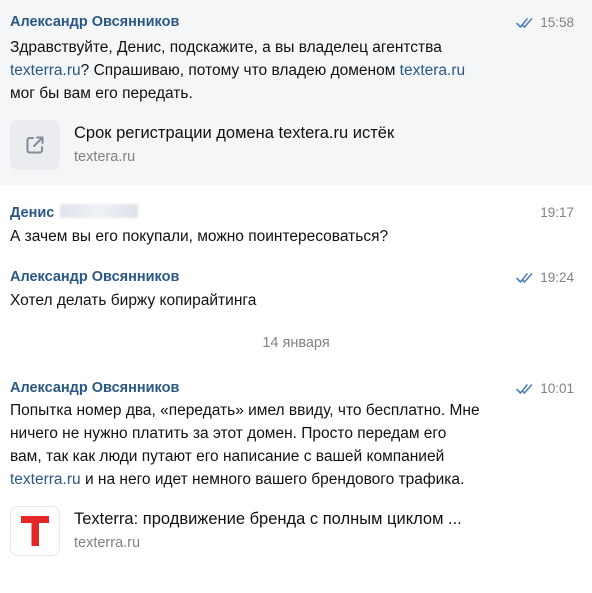 This screenshot has width=592, height=593. What do you see at coordinates (35, 531) in the screenshot?
I see `texterra-logo-icon` at bounding box center [35, 531].